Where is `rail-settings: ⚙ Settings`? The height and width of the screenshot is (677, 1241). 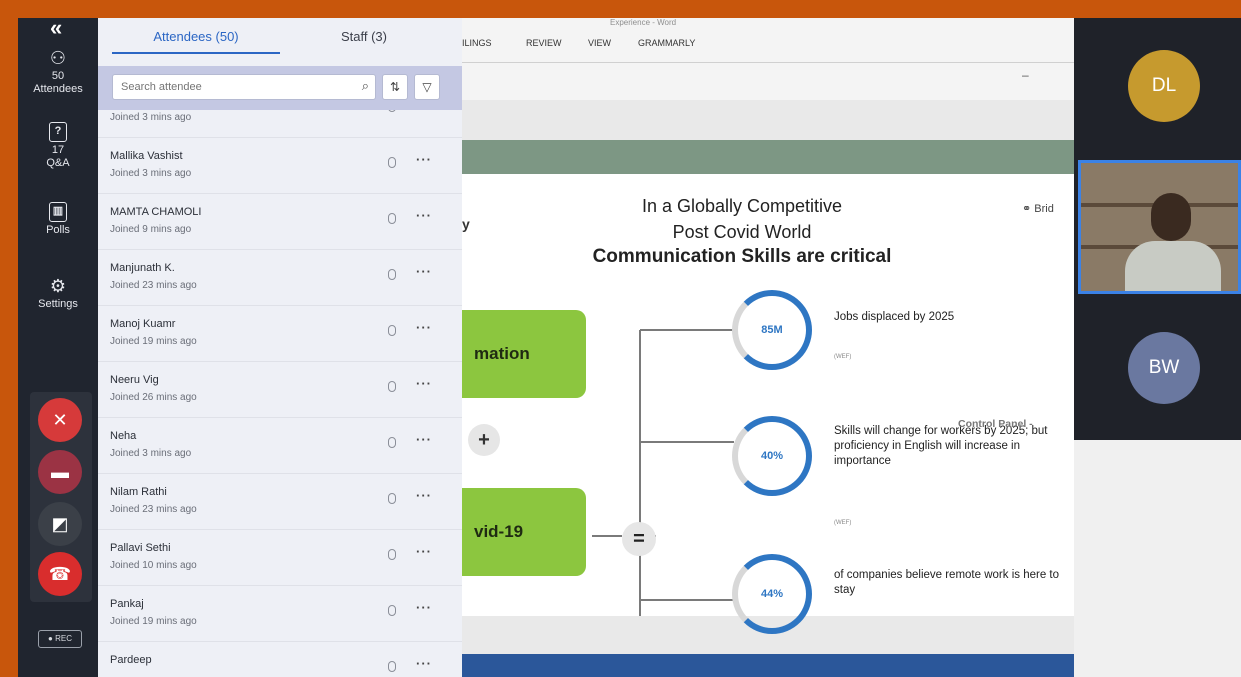
rail-settings: ⚙ Settings is located at coordinates (58, 293).